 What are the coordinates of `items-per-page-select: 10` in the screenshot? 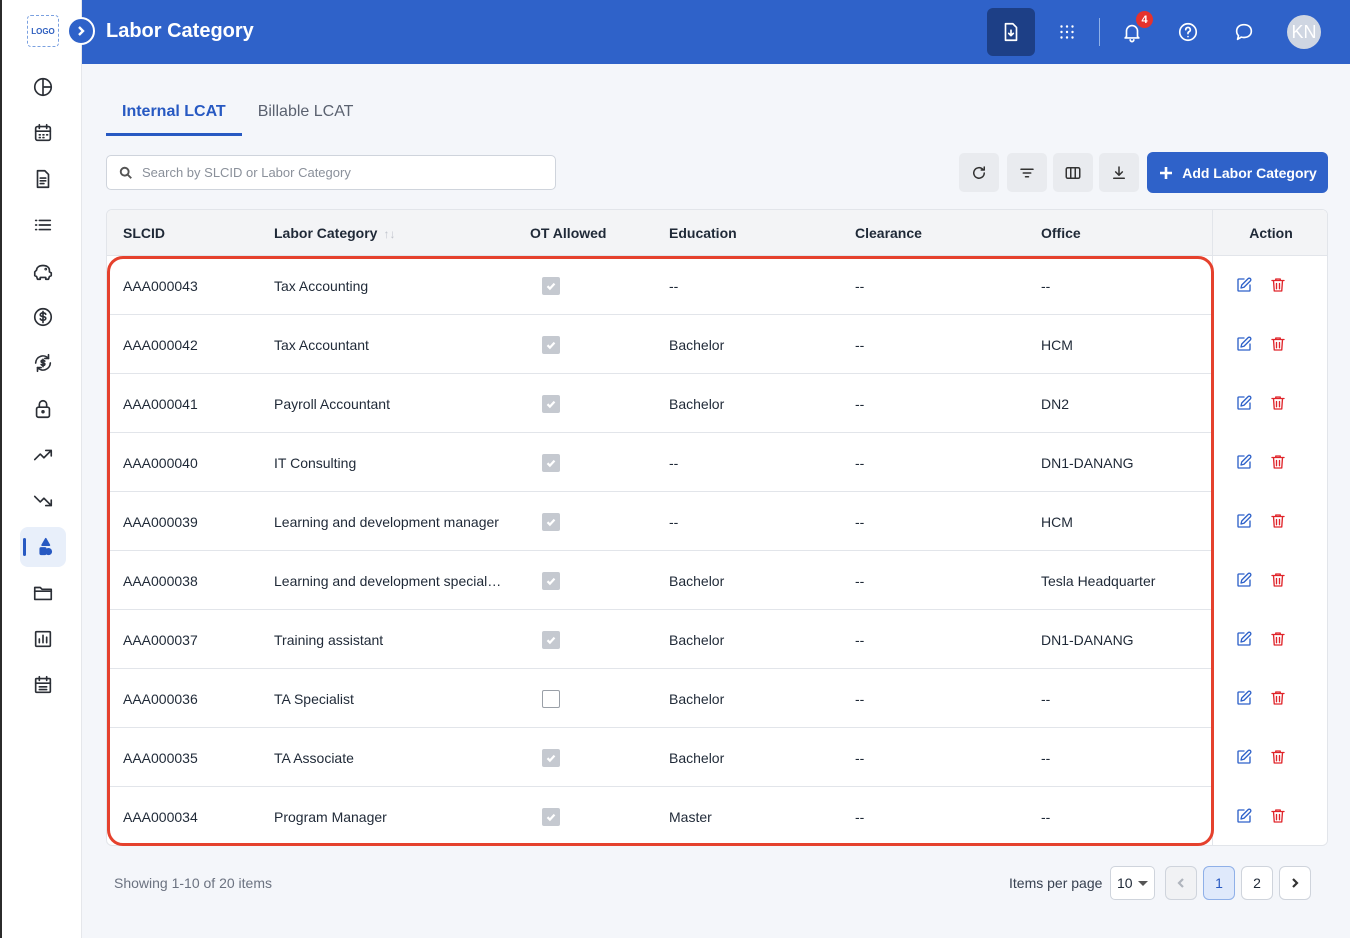 It's located at (1132, 883).